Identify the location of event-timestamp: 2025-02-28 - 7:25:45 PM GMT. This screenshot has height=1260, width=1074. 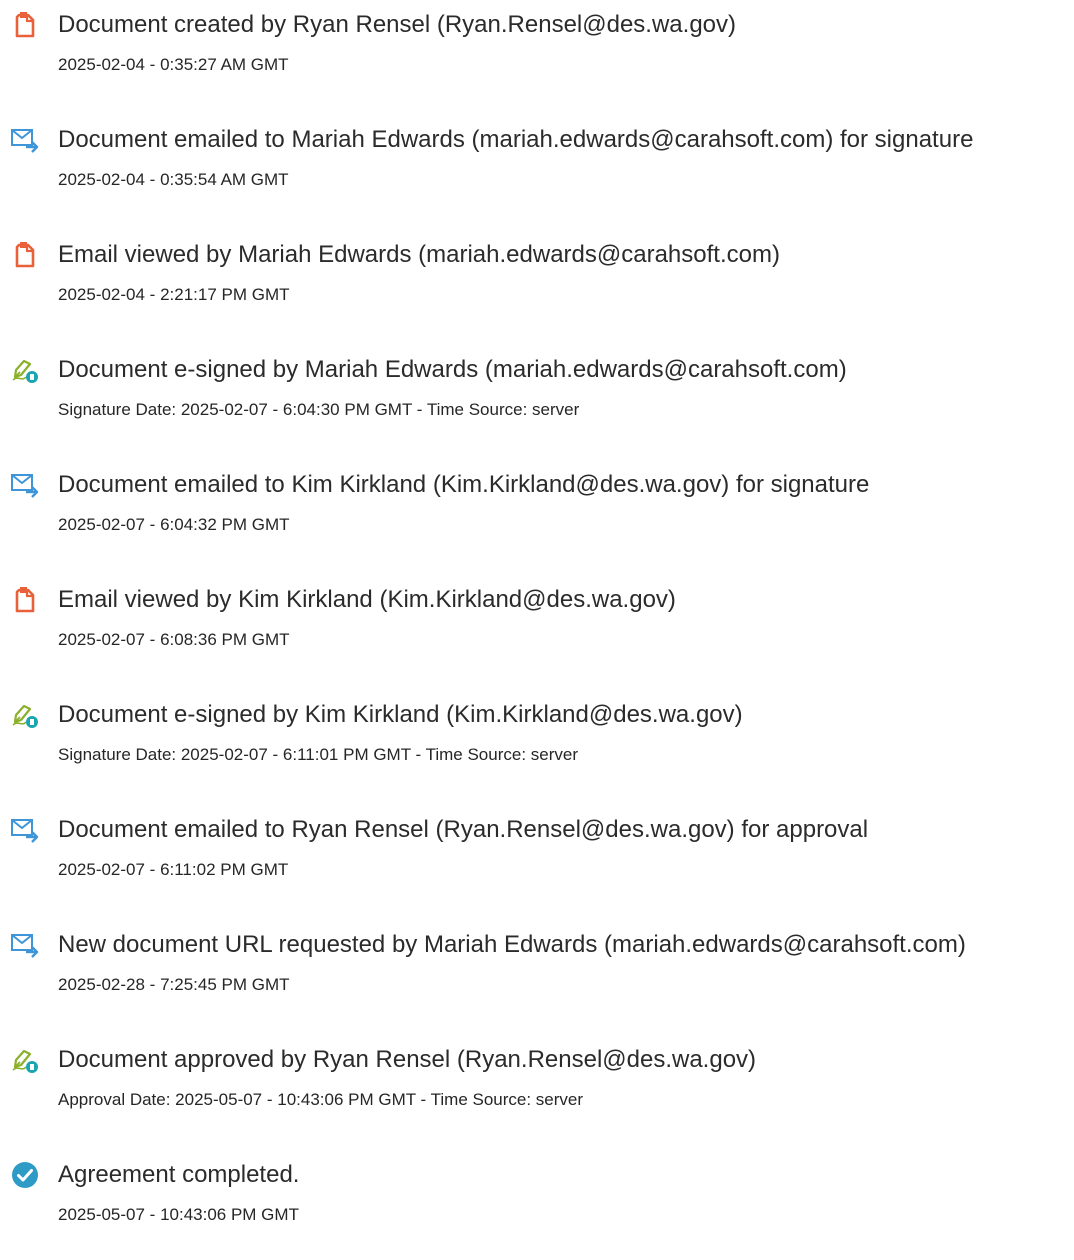
(174, 984).